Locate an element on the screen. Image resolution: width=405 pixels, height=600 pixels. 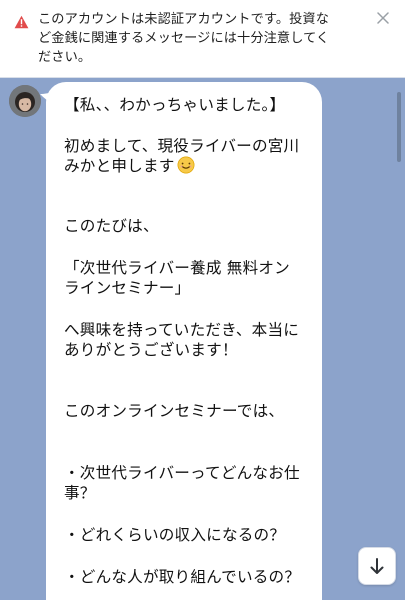
scrollbar-thumb is located at coordinates (399, 127).